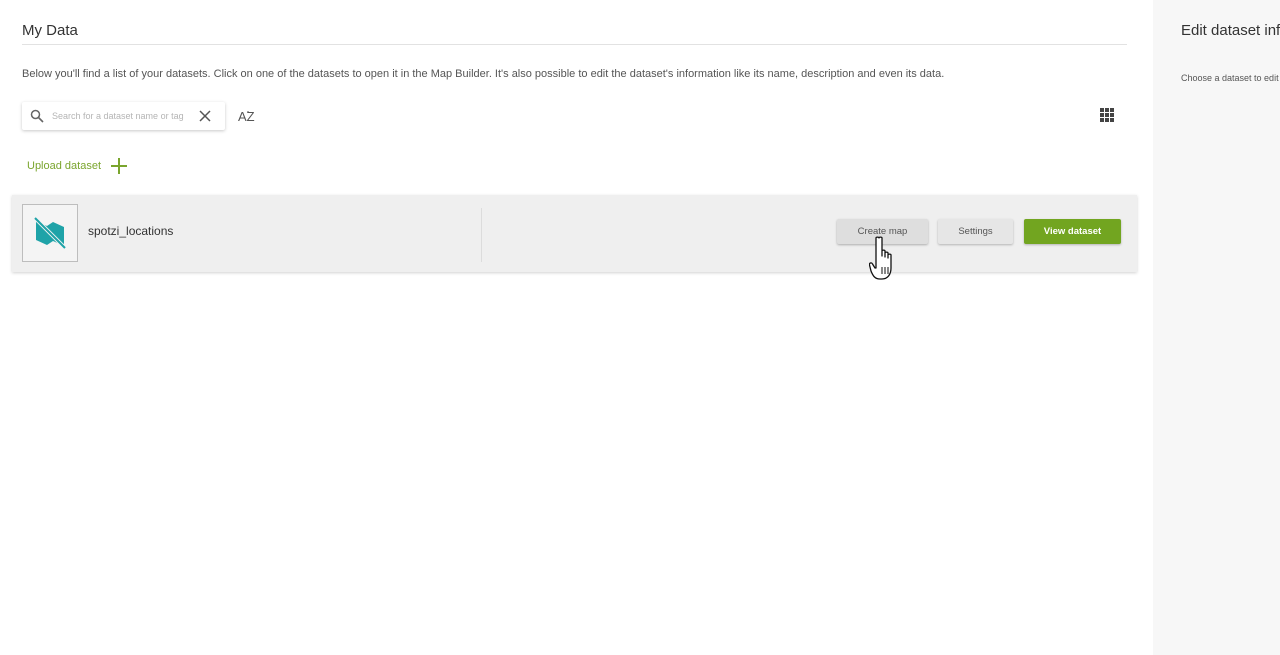 The height and width of the screenshot is (655, 1280). I want to click on settings-button: Settings, so click(975, 231).